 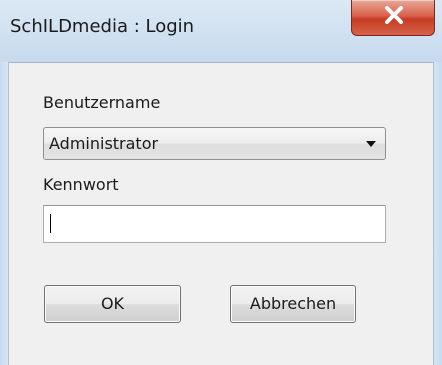 What do you see at coordinates (371, 144) in the screenshot?
I see `chevron-down-icon` at bounding box center [371, 144].